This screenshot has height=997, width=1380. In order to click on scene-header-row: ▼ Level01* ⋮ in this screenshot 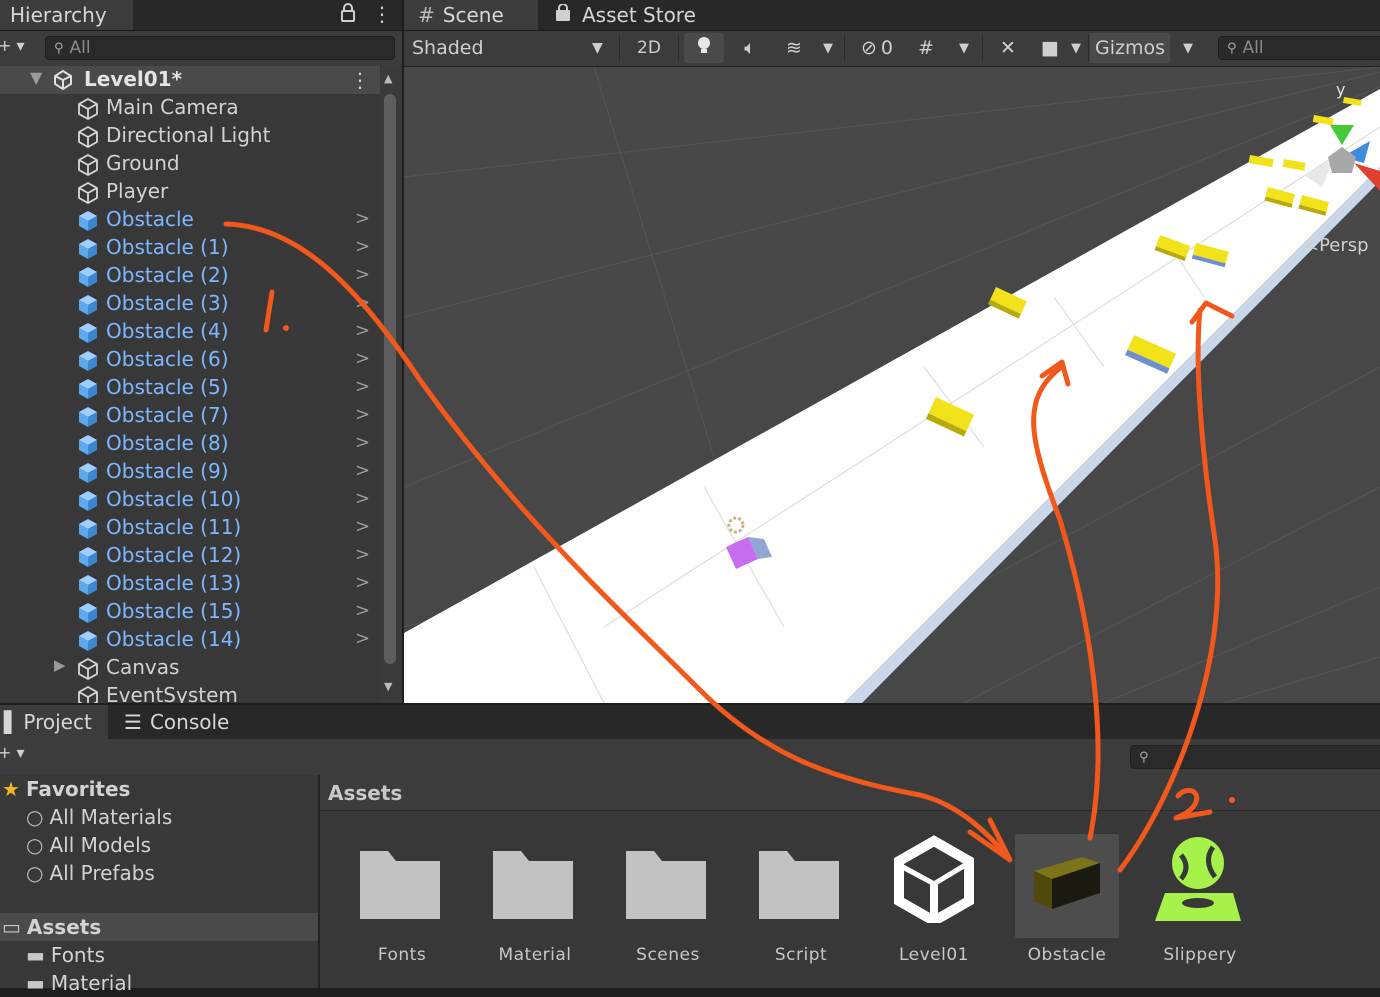, I will do `click(190, 80)`.